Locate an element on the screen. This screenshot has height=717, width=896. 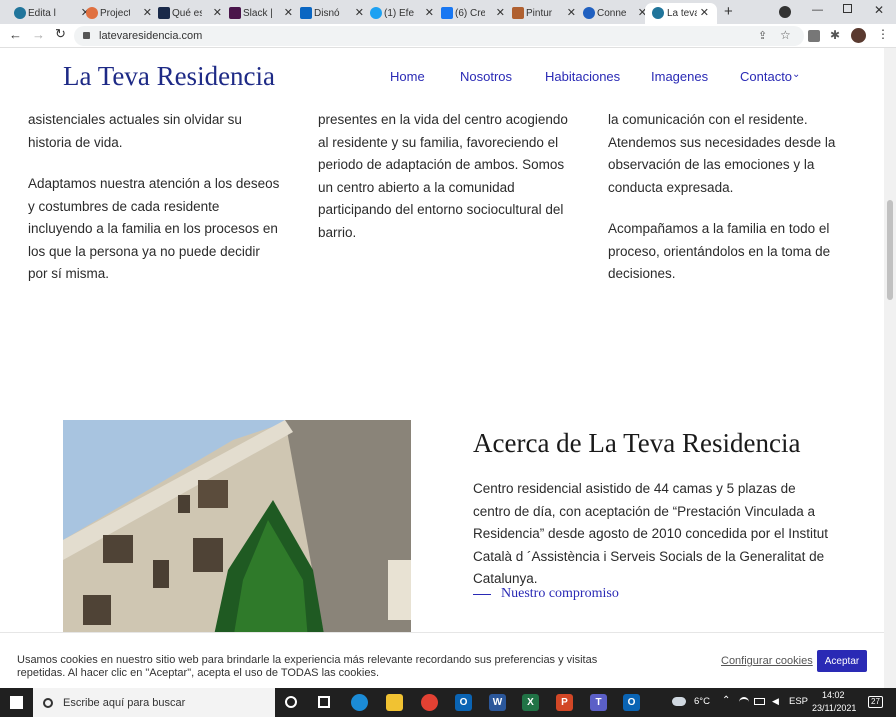
nav-habitaciones: Habitaciones is located at coordinates (582, 76).